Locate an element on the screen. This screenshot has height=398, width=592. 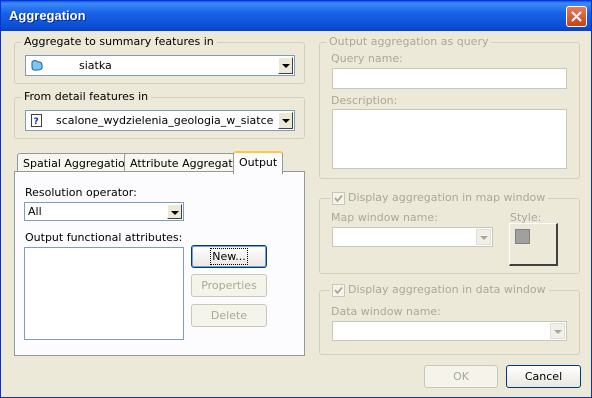
map-window-dropdown-arrow is located at coordinates (483, 237).